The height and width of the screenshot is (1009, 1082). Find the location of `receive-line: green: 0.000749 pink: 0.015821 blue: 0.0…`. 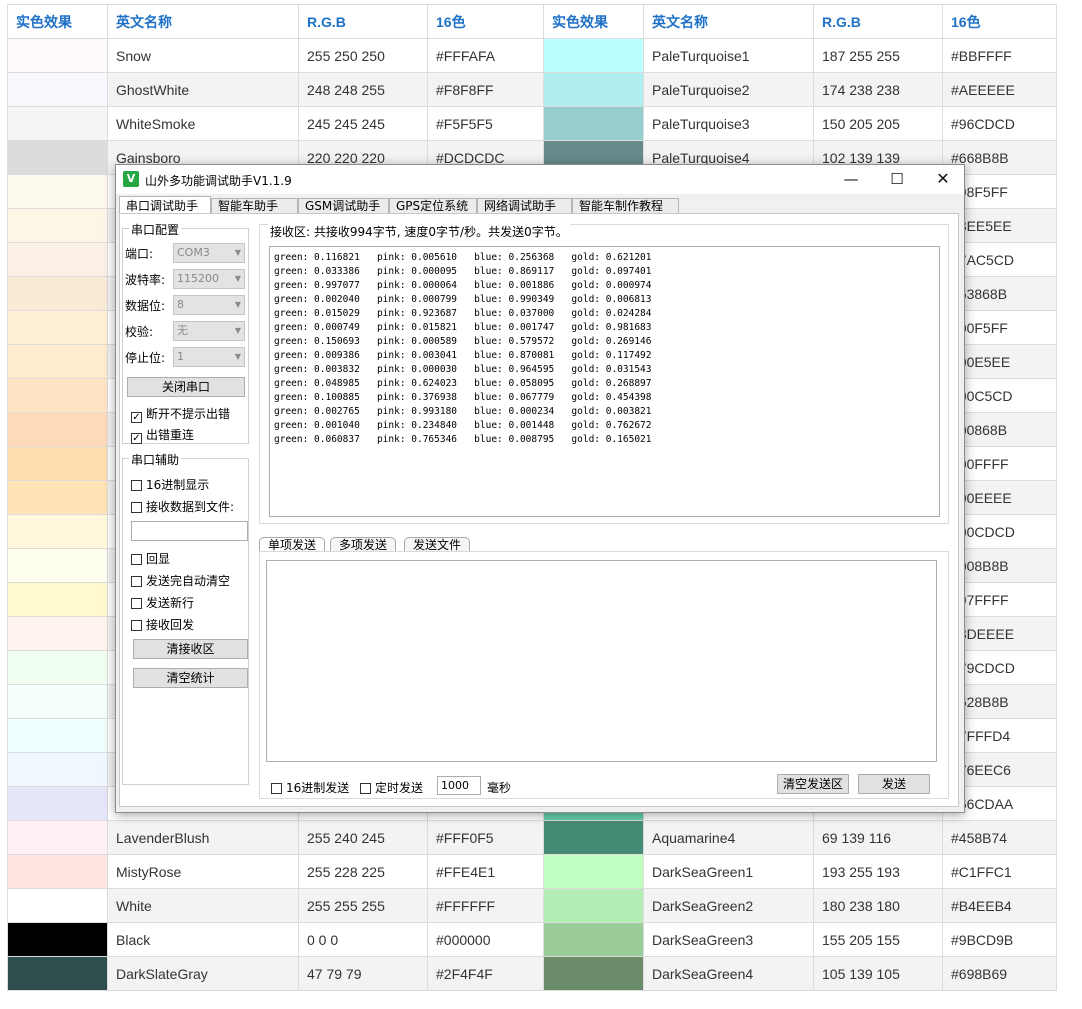

receive-line: green: 0.000749 pink: 0.015821 blue: 0.0… is located at coordinates (463, 327).